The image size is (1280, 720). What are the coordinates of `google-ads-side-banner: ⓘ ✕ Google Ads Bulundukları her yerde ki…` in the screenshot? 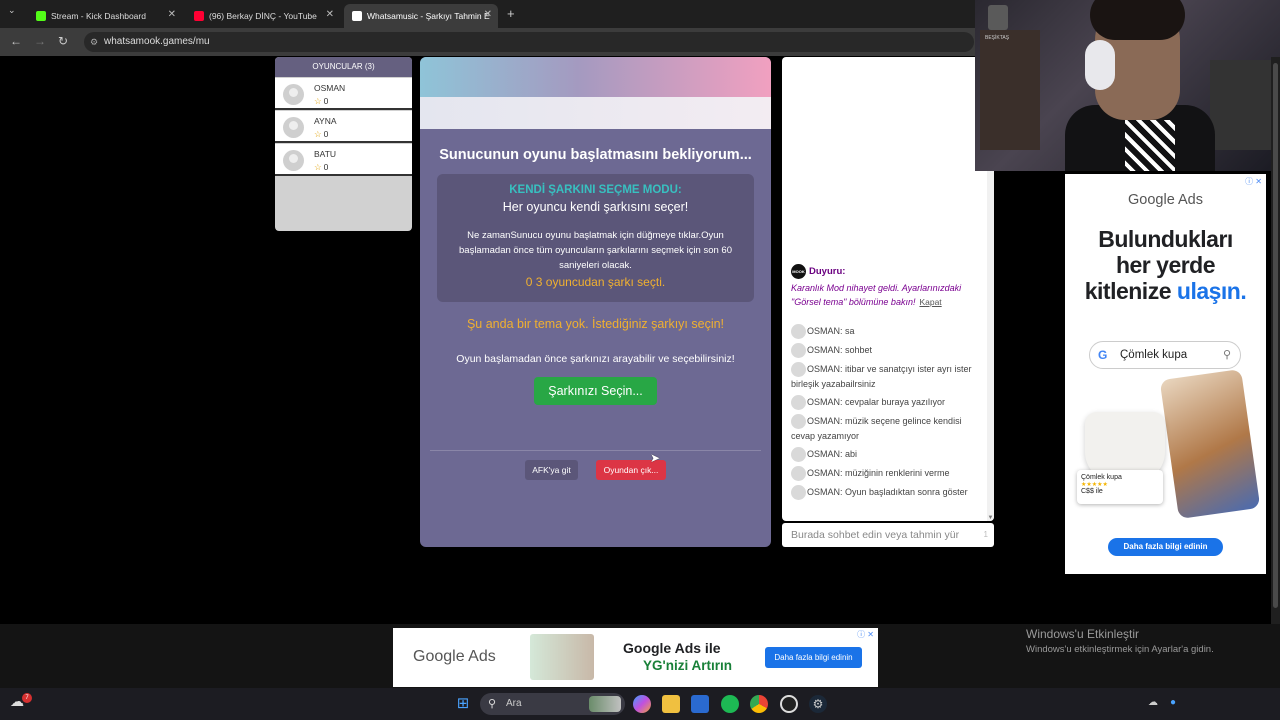 It's located at (1165, 374).